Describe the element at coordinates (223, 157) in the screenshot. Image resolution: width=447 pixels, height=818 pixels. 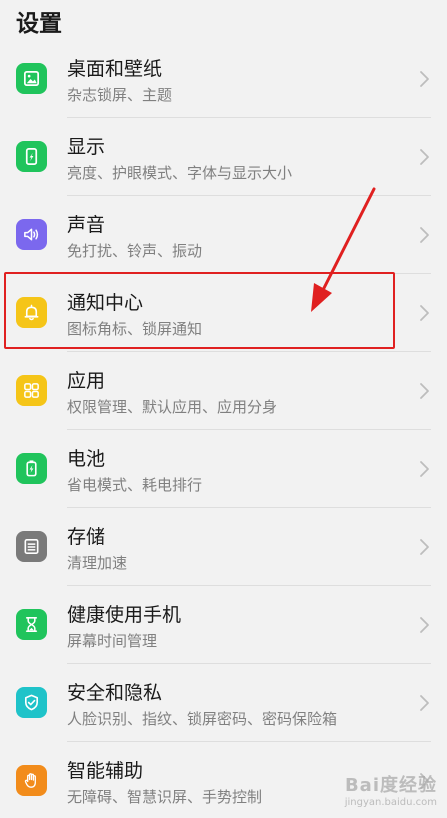
I see `settings-item-display: 显示亮度、护眼模式、字体与显示大小` at that location.